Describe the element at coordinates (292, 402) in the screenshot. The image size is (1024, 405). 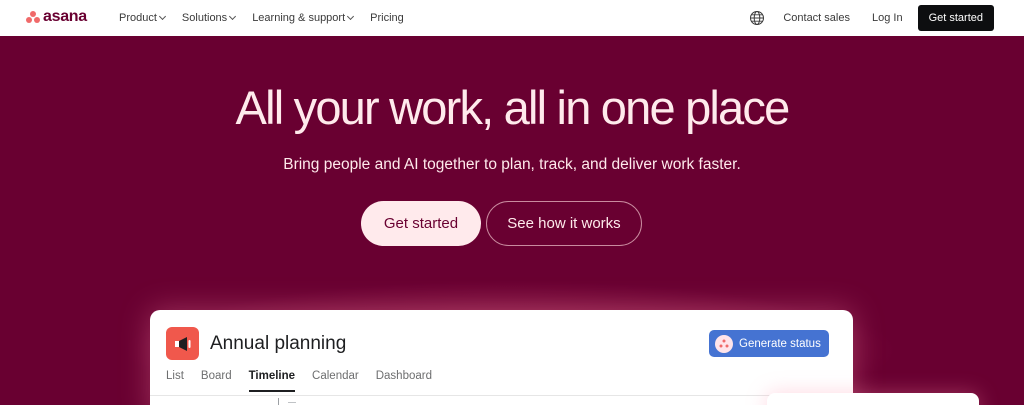
I see `timeline-line` at that location.